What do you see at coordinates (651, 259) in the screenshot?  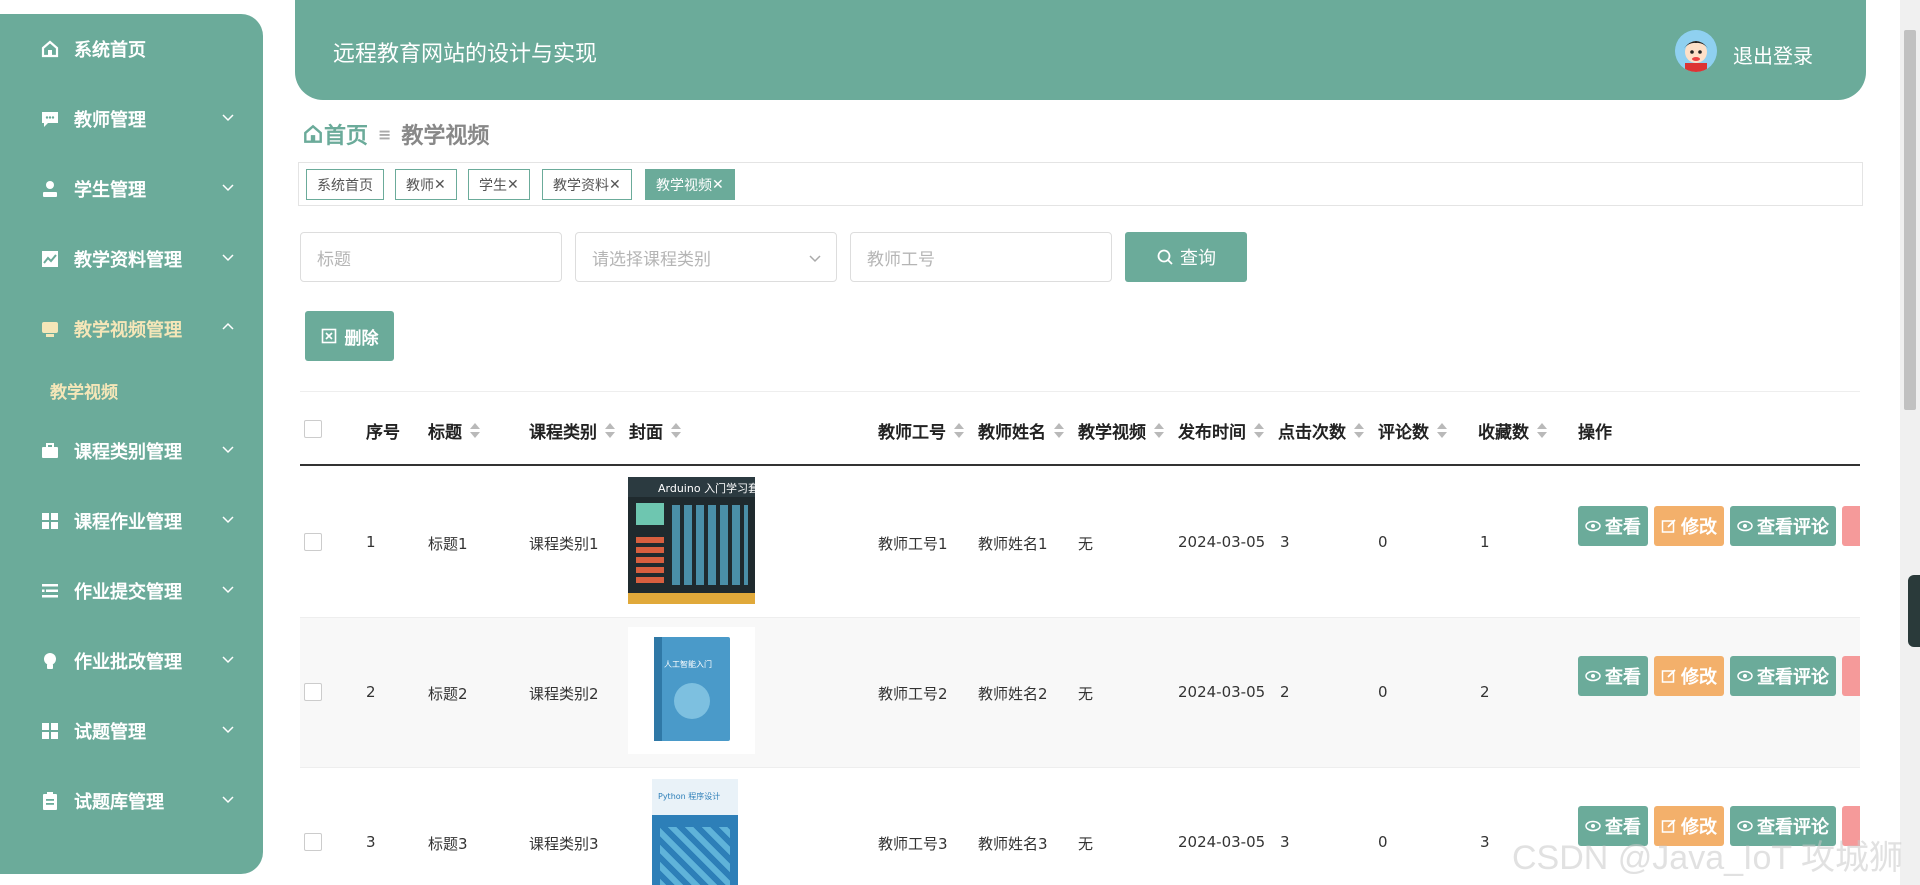 I see `category-select-placeholder: 请选择课程类别` at bounding box center [651, 259].